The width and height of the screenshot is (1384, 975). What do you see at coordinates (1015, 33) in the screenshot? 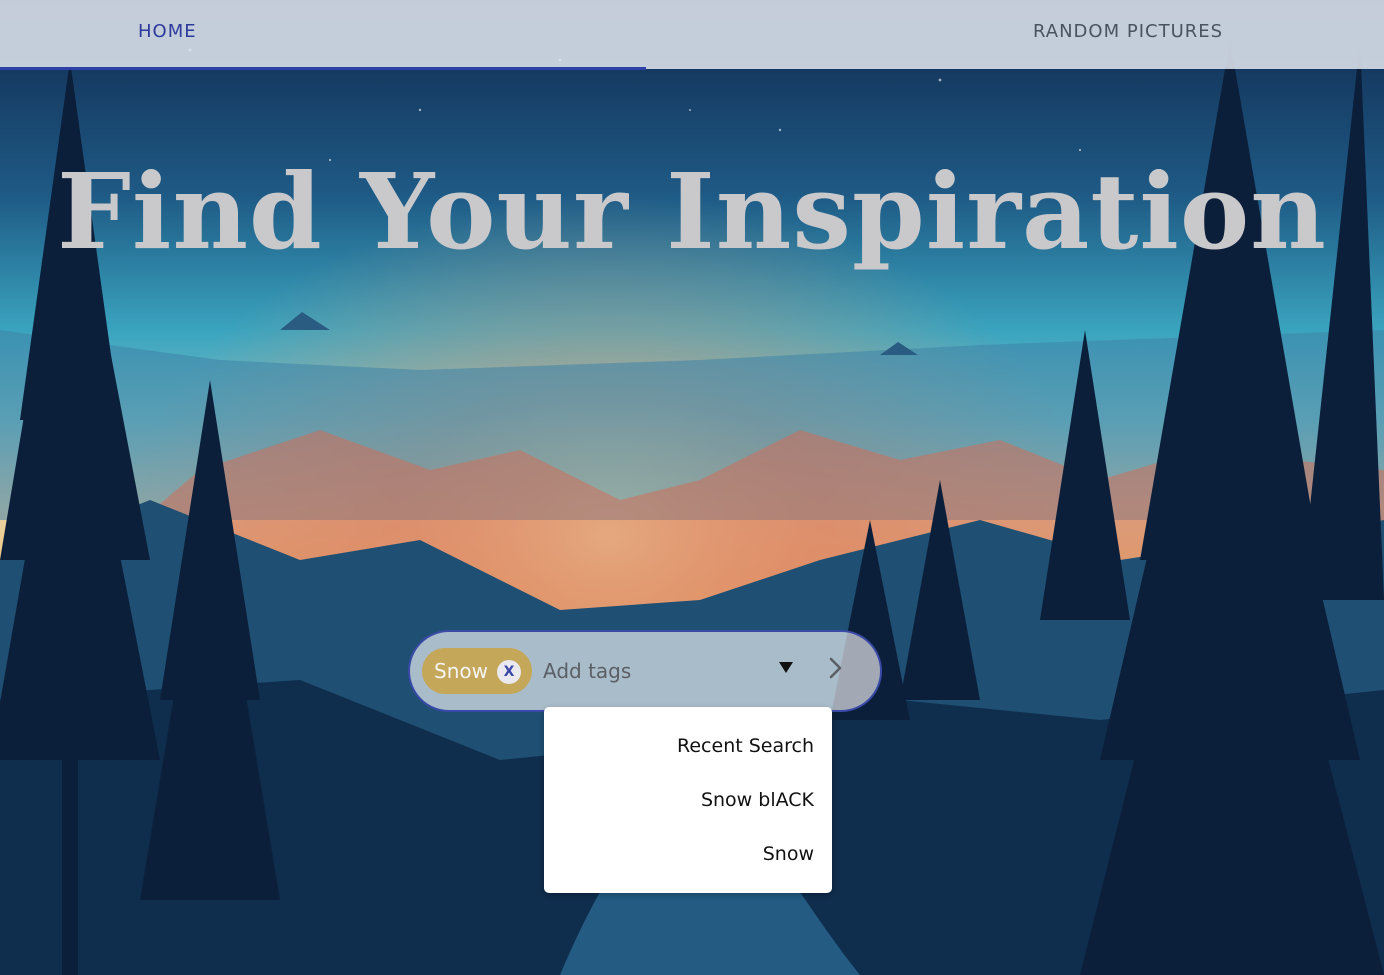
I see `tab-random-pictures: RANDOM PICTURES` at bounding box center [1015, 33].